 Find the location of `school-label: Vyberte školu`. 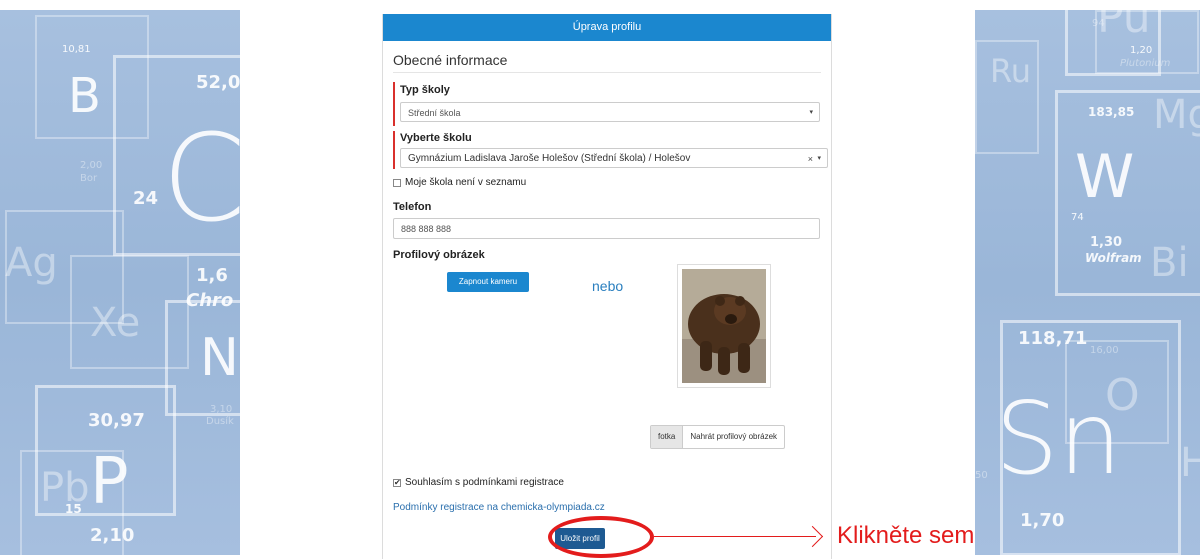

school-label: Vyberte školu is located at coordinates (436, 138).